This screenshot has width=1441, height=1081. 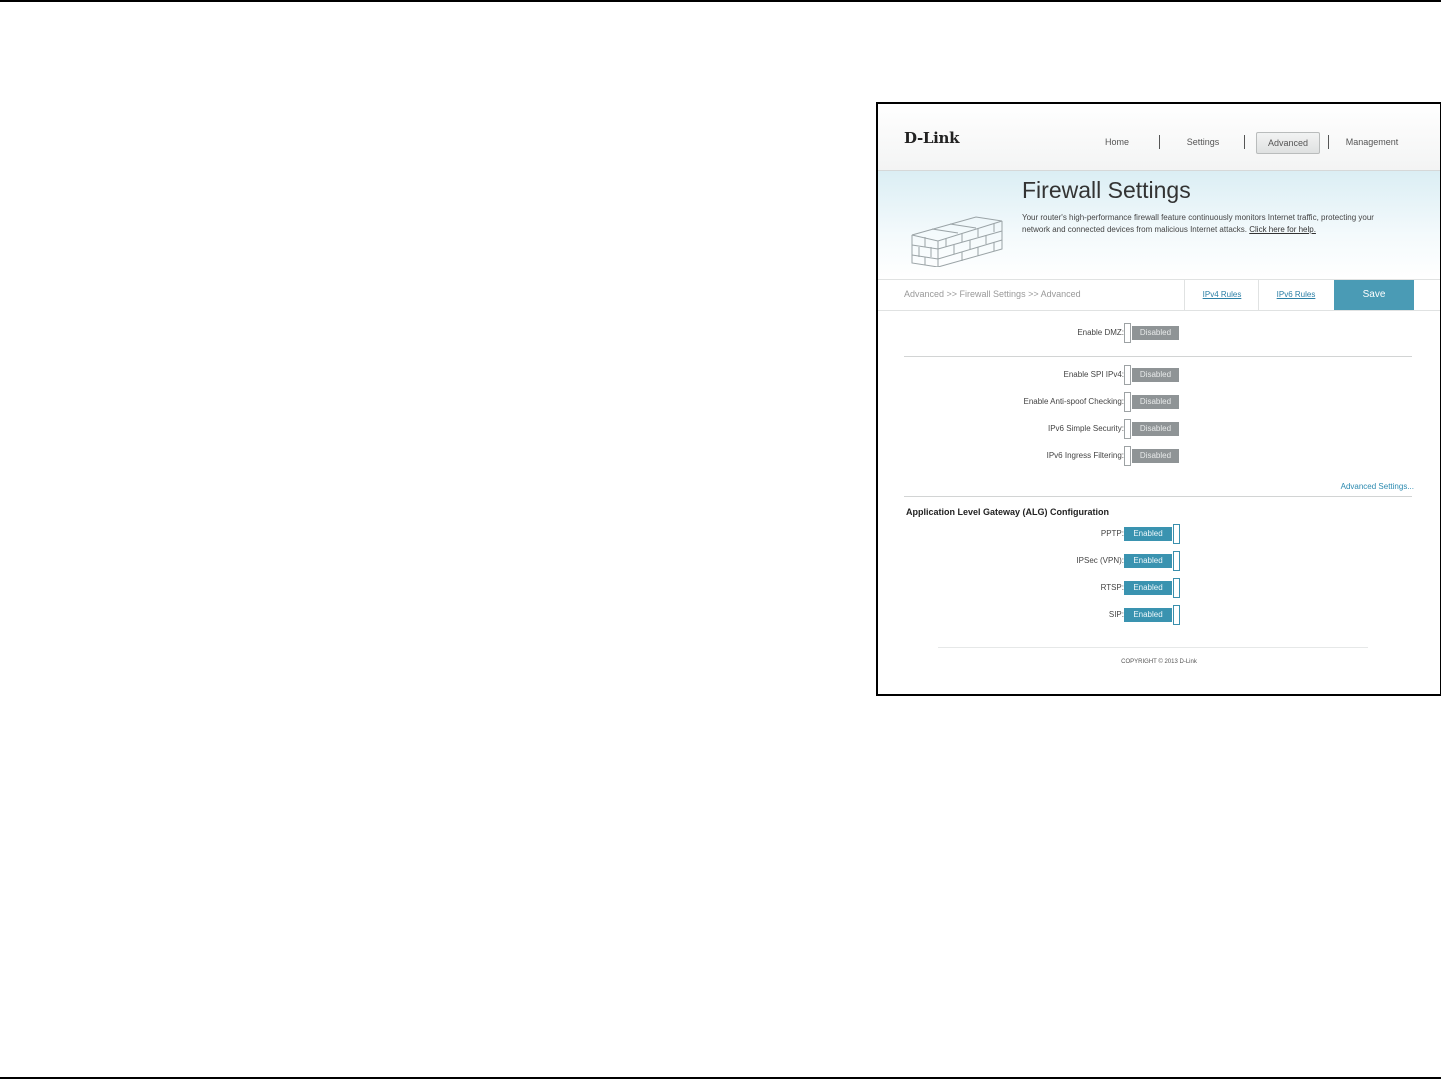 I want to click on anti-spoof-label: Enable Anti-spoof Checking:, so click(x=1073, y=401).